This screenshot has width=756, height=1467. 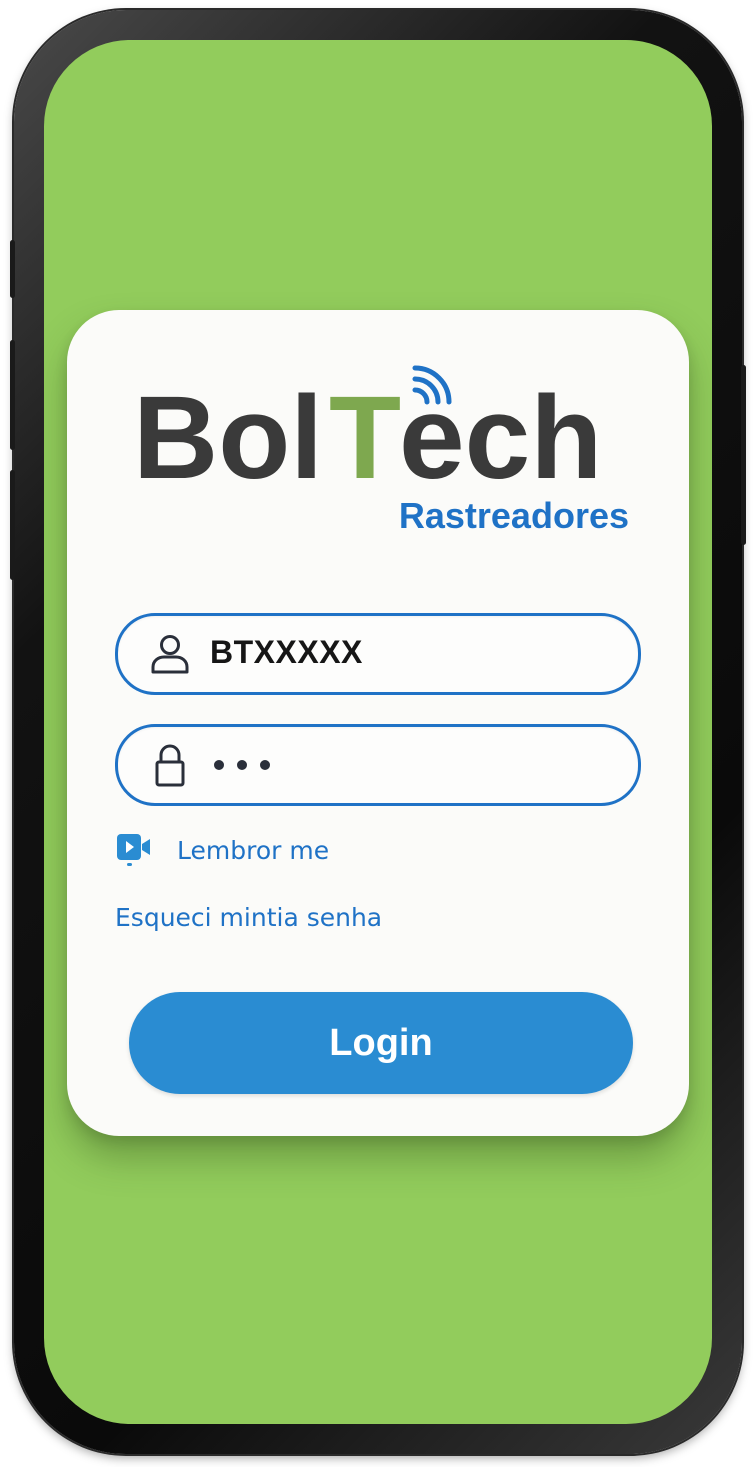 What do you see at coordinates (170, 654) in the screenshot?
I see `user-icon` at bounding box center [170, 654].